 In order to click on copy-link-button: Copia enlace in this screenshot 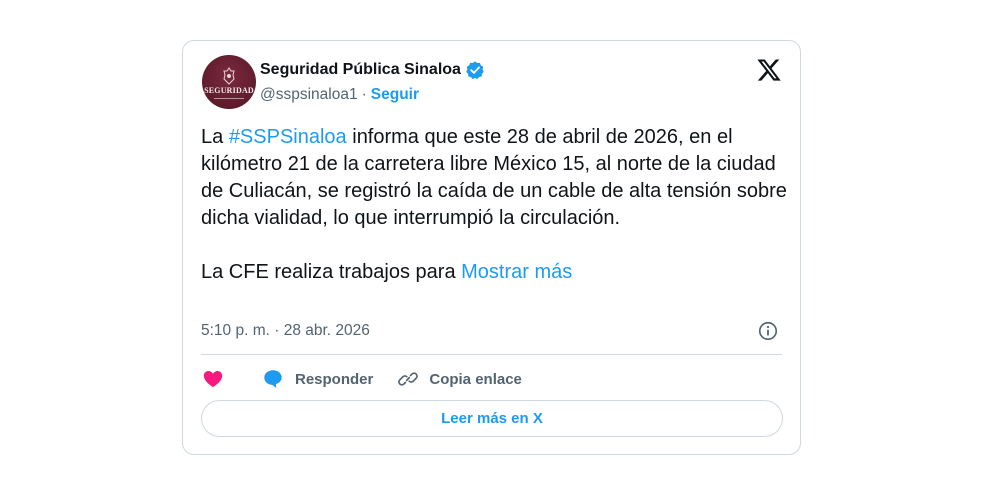, I will do `click(459, 379)`.